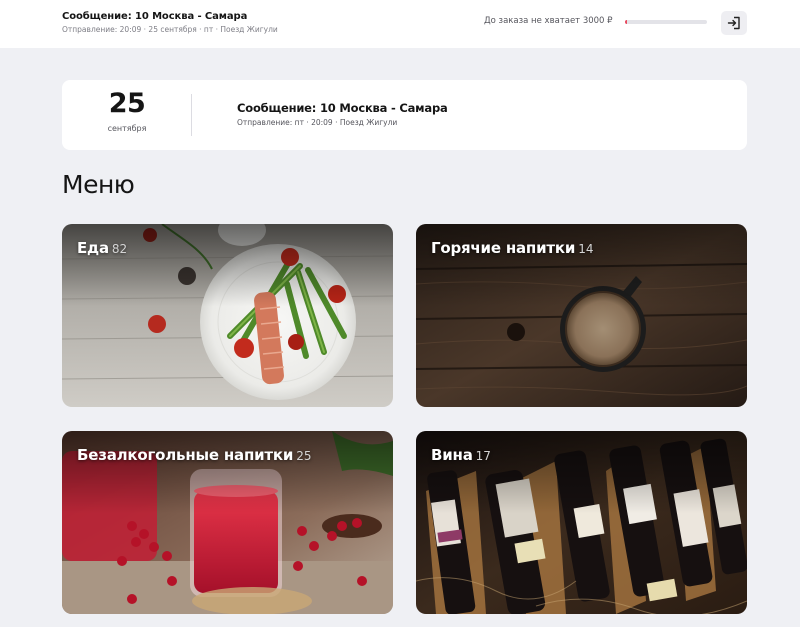 The image size is (800, 627). I want to click on category-name: Вина, so click(452, 455).